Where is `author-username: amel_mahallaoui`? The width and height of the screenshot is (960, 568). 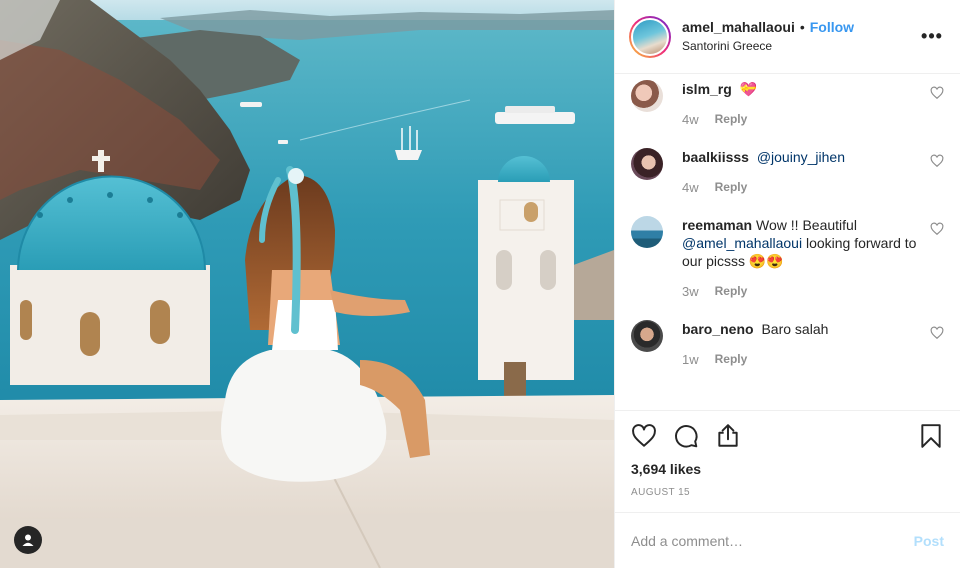 author-username: amel_mahallaoui is located at coordinates (738, 27).